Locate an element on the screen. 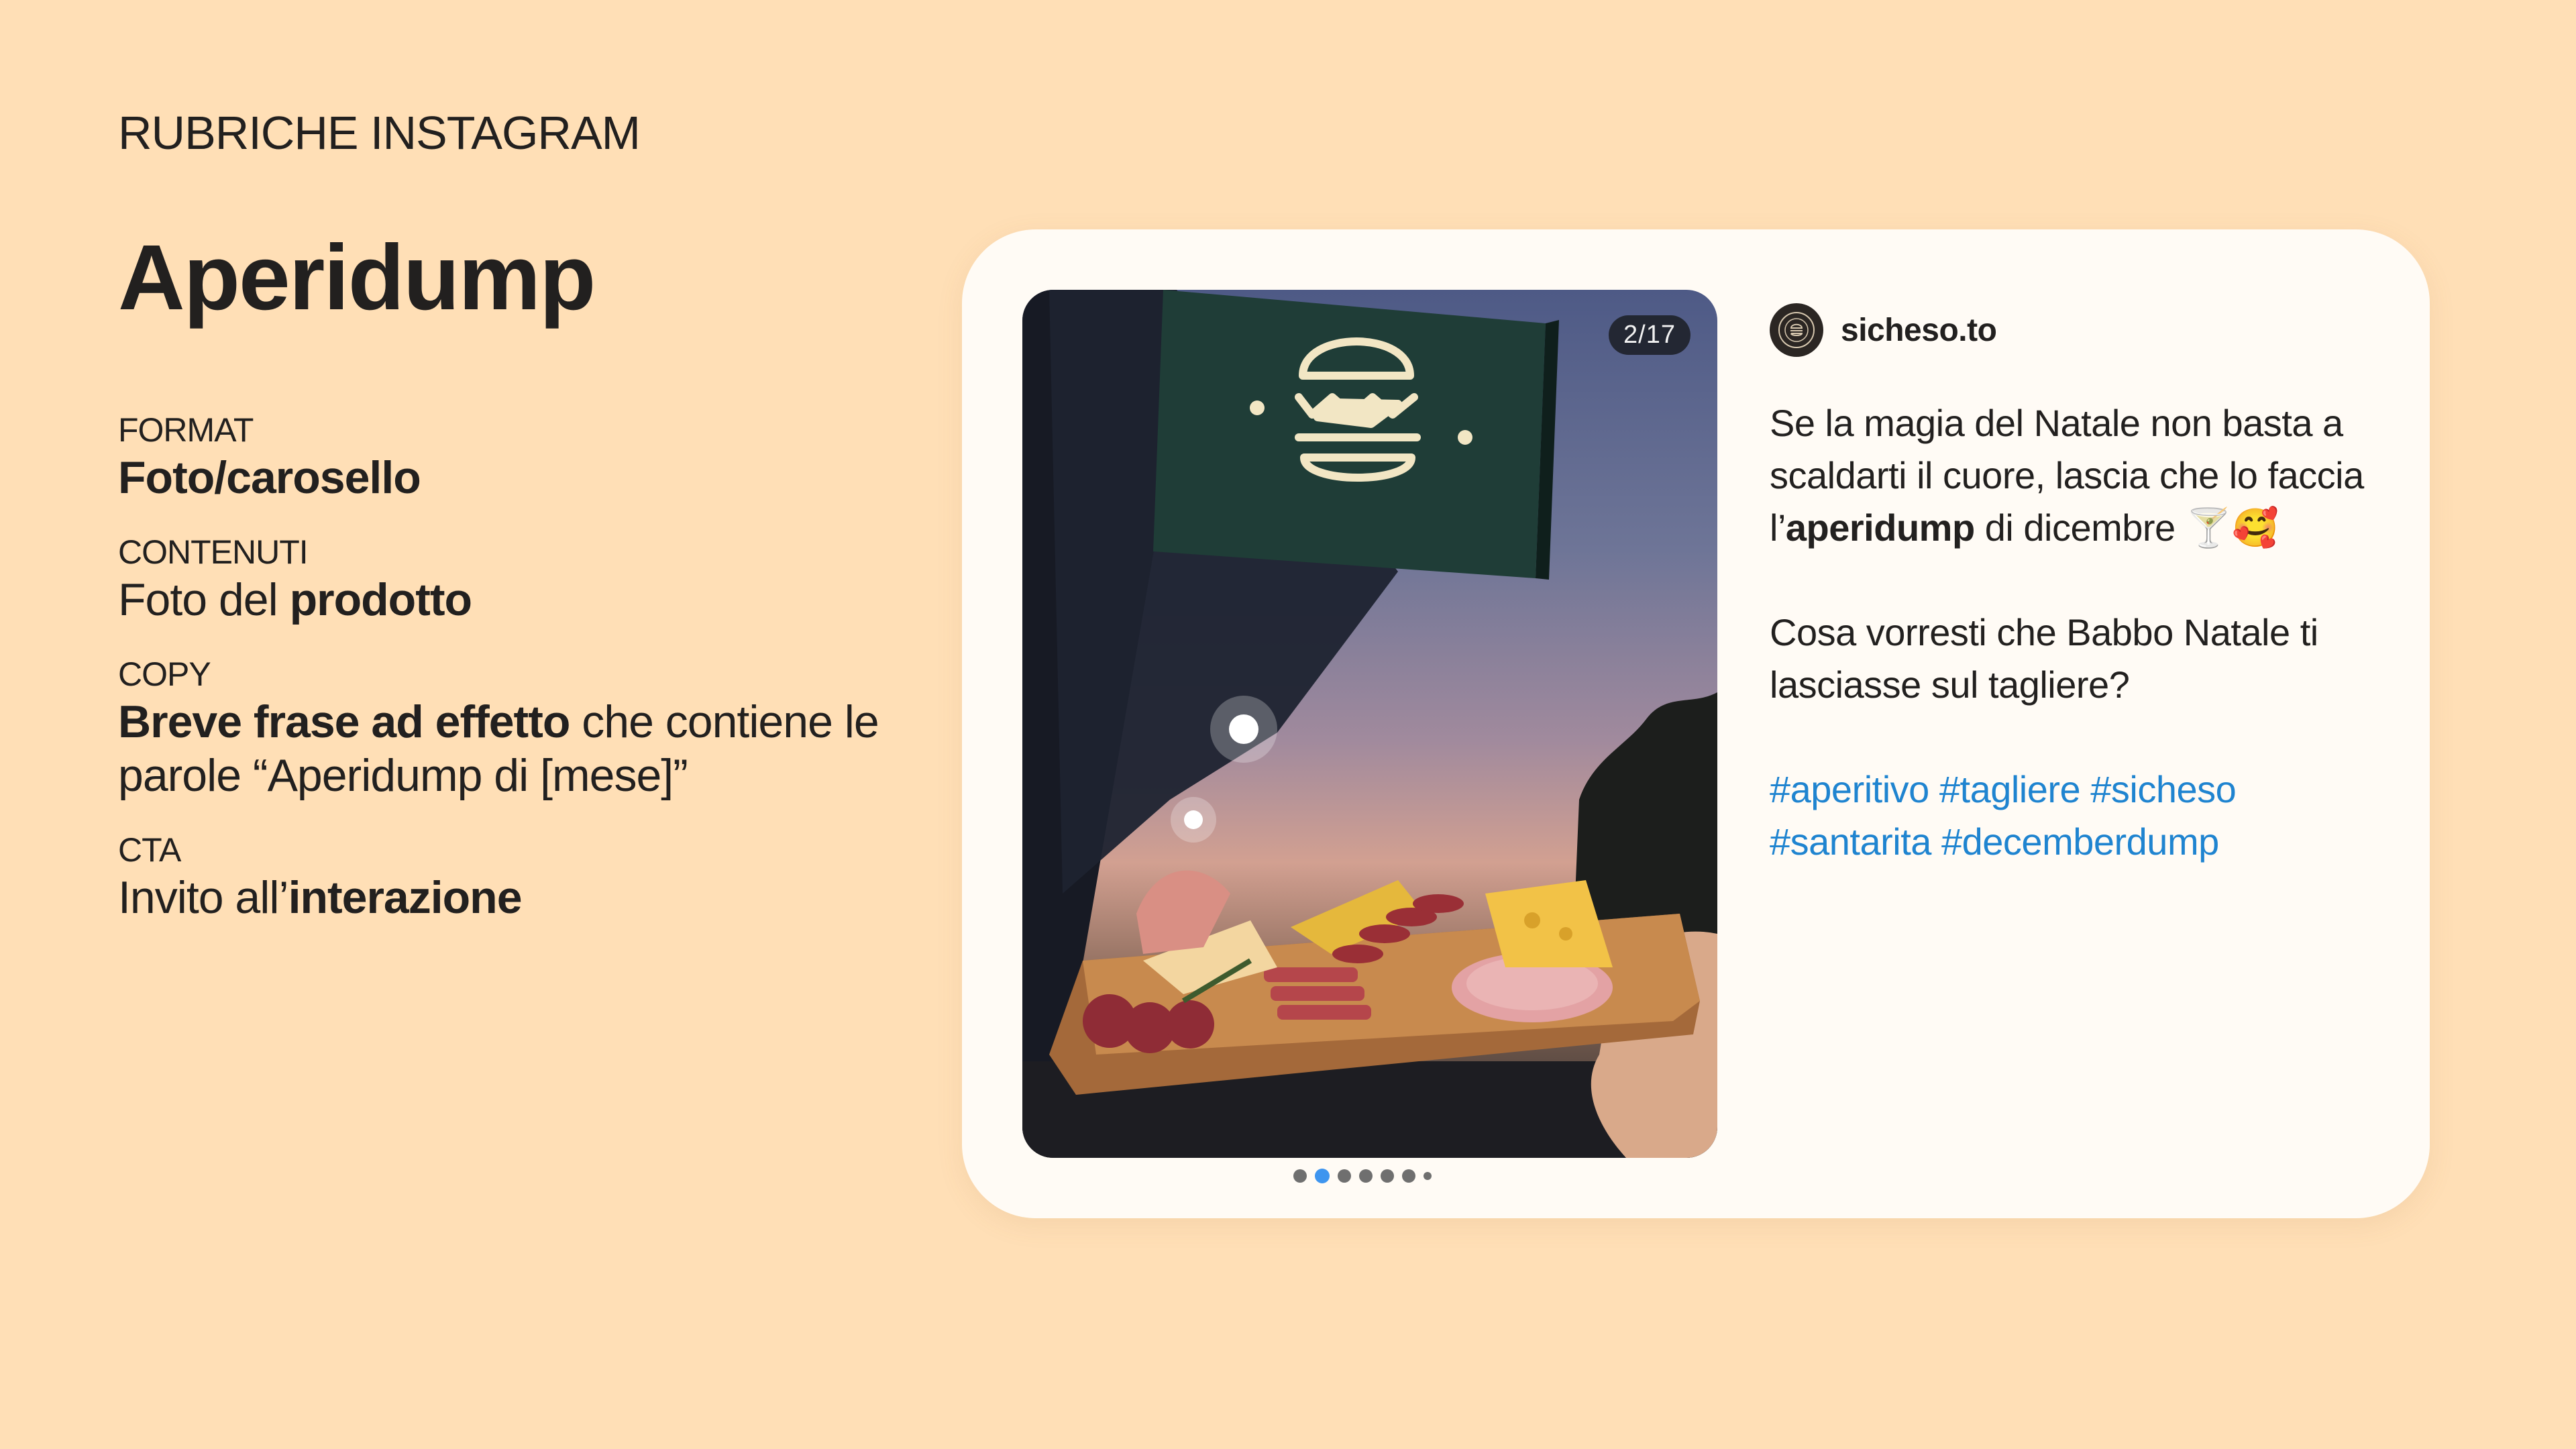 The height and width of the screenshot is (1449, 2576). caption-text-end: di dicembre 🍸🥰 is located at coordinates (2126, 527).